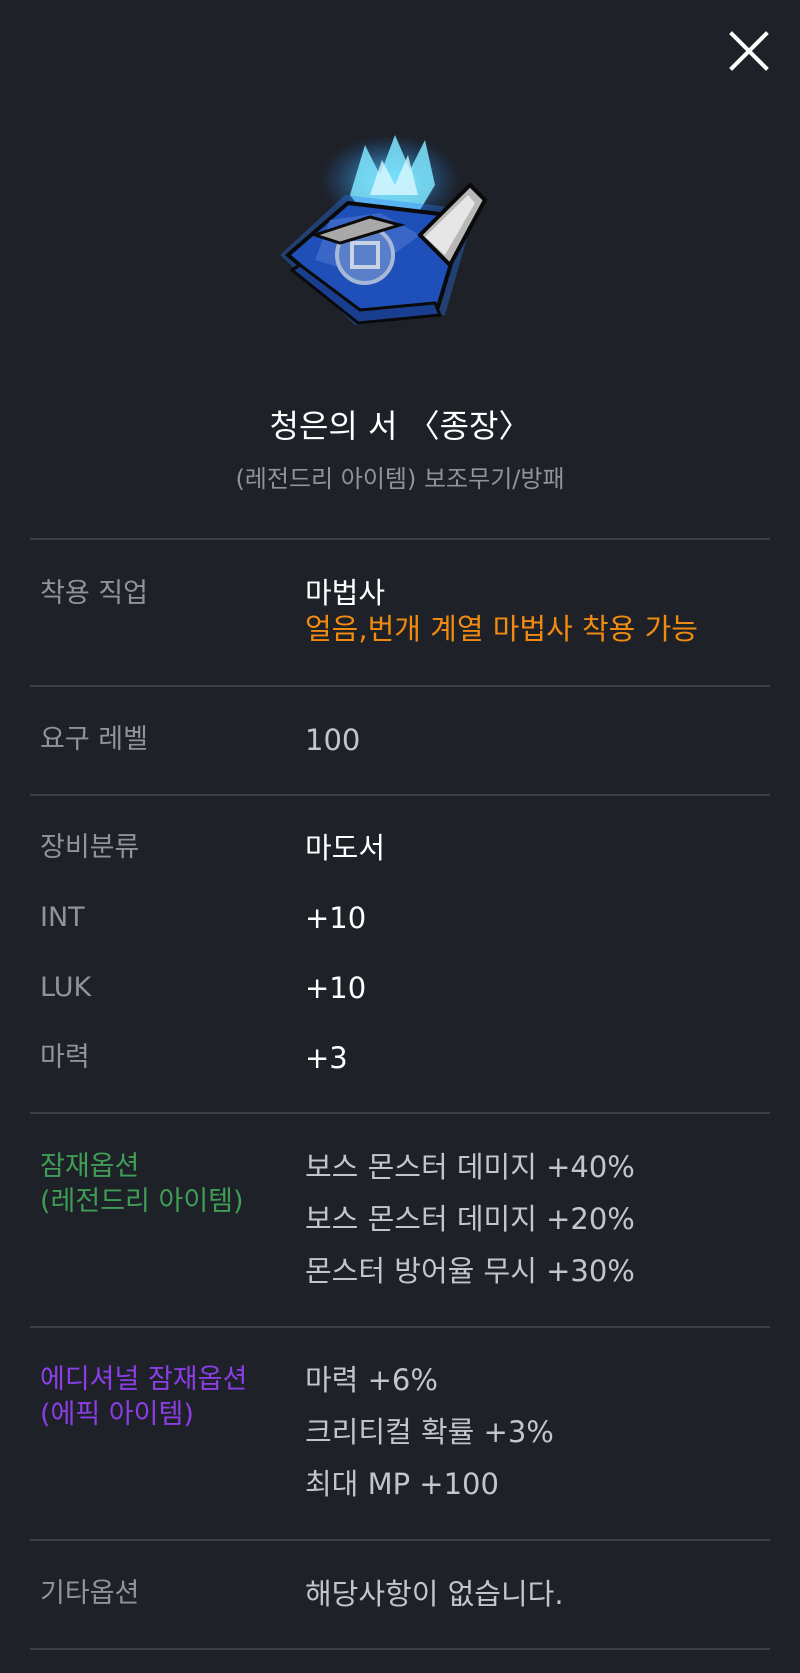  I want to click on level-label: 요구 레벨, so click(94, 739).